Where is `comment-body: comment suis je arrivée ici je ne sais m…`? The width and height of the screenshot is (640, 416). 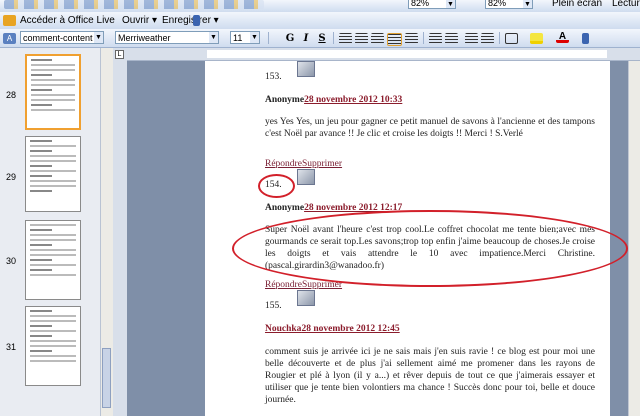
comment-body: comment suis je arrivée ici je ne sais m… is located at coordinates (430, 376).